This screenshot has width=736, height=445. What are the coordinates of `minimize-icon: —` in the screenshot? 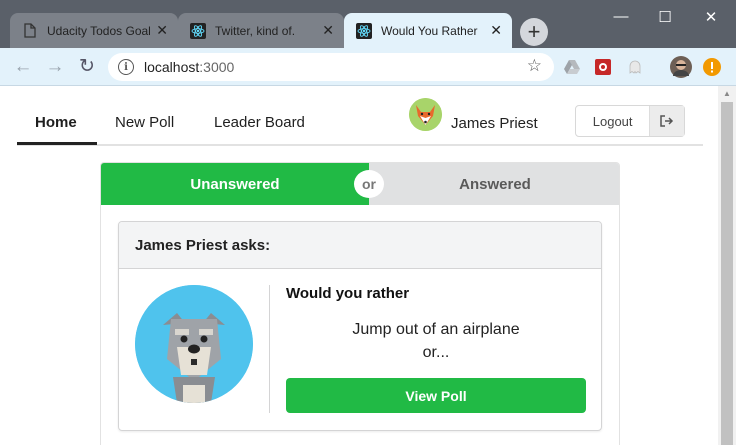 It's located at (621, 16).